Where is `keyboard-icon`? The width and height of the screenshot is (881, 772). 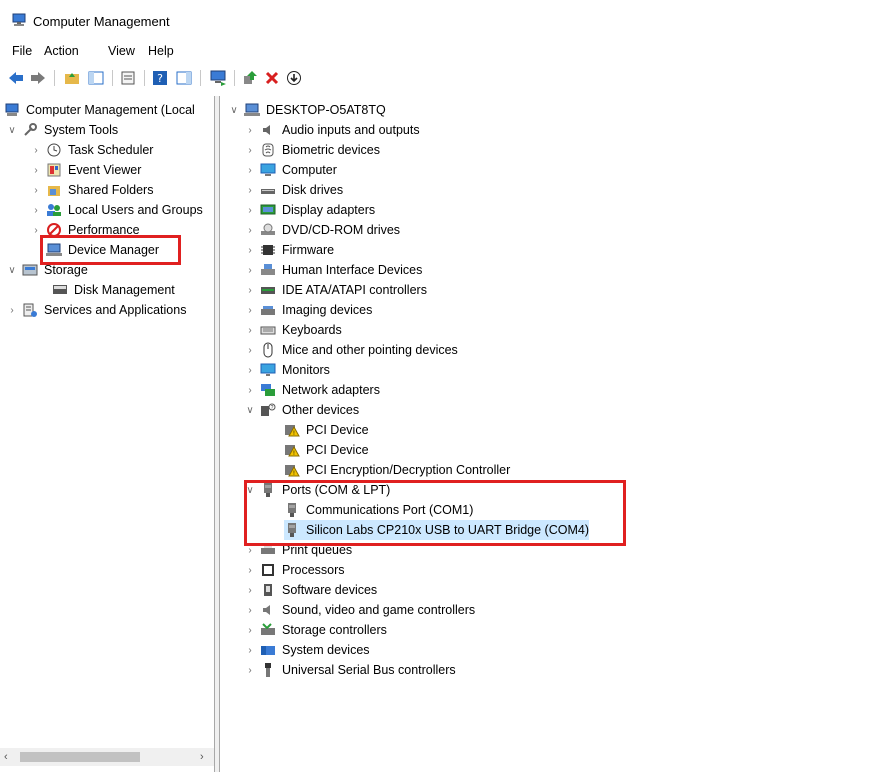
keyboard-icon is located at coordinates (268, 330).